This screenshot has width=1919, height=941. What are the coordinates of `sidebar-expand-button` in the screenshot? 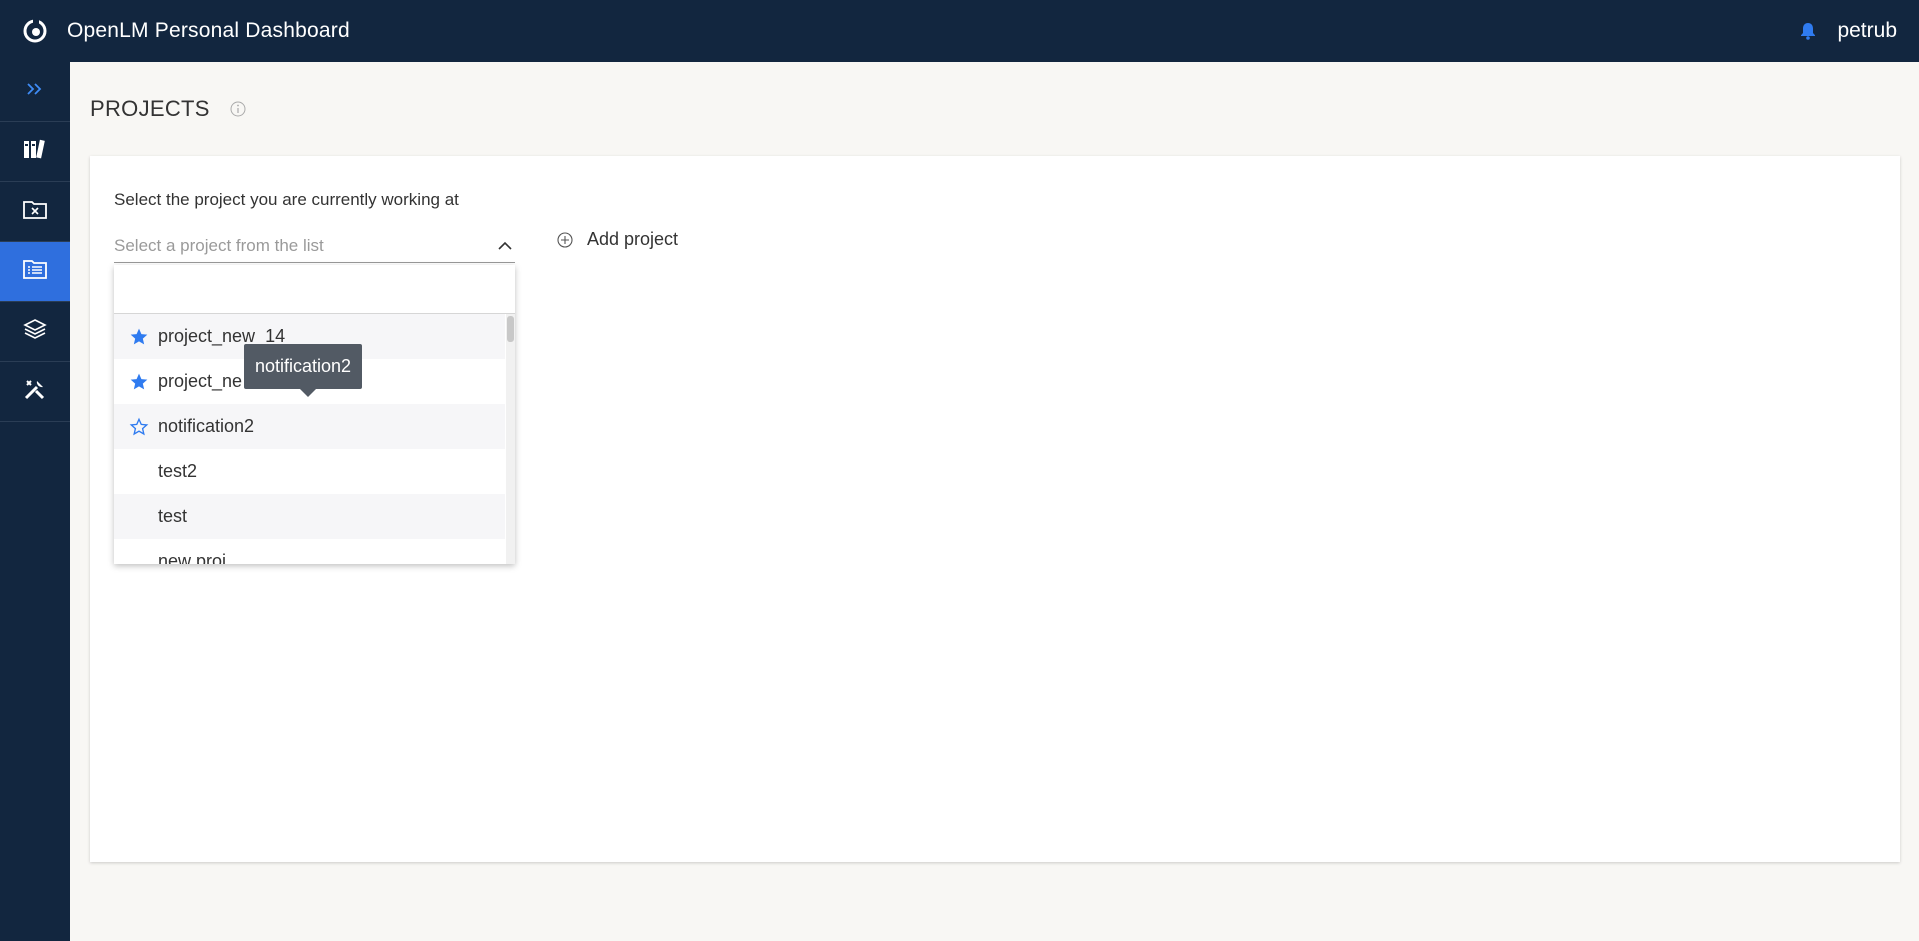 It's located at (35, 92).